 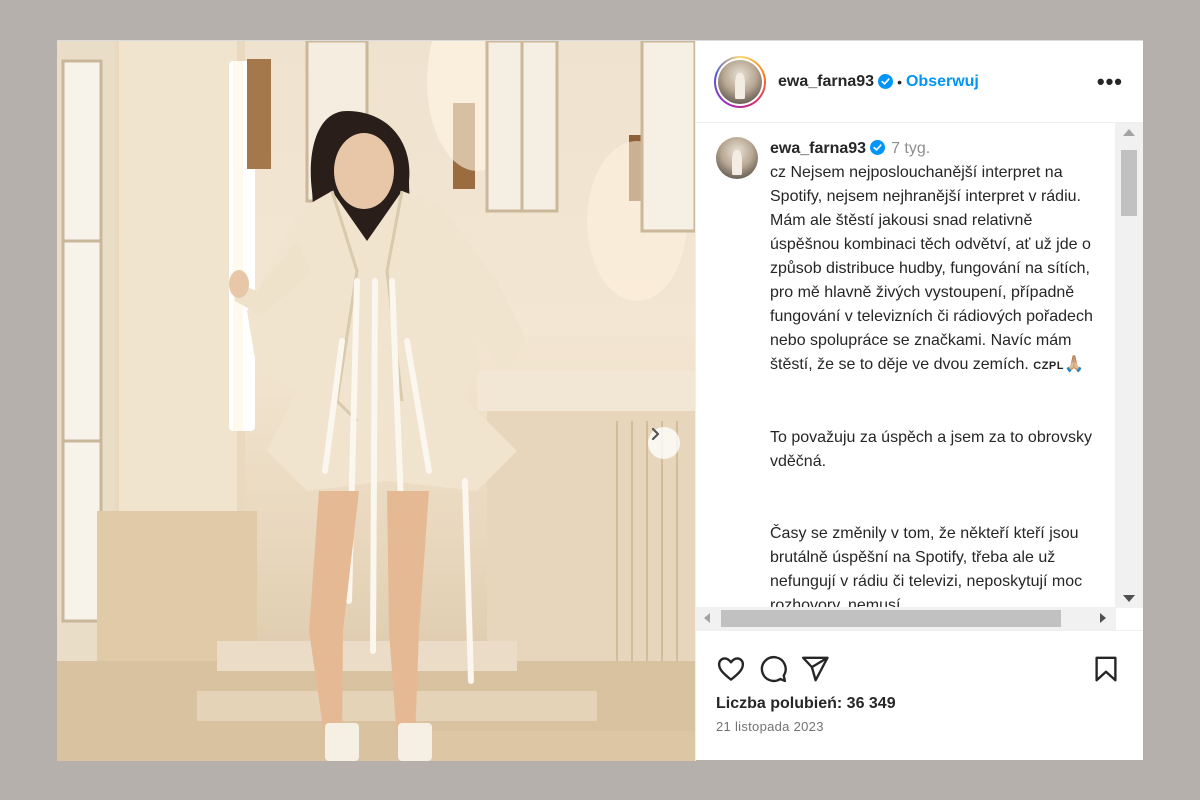 I want to click on story-ring, so click(x=740, y=81).